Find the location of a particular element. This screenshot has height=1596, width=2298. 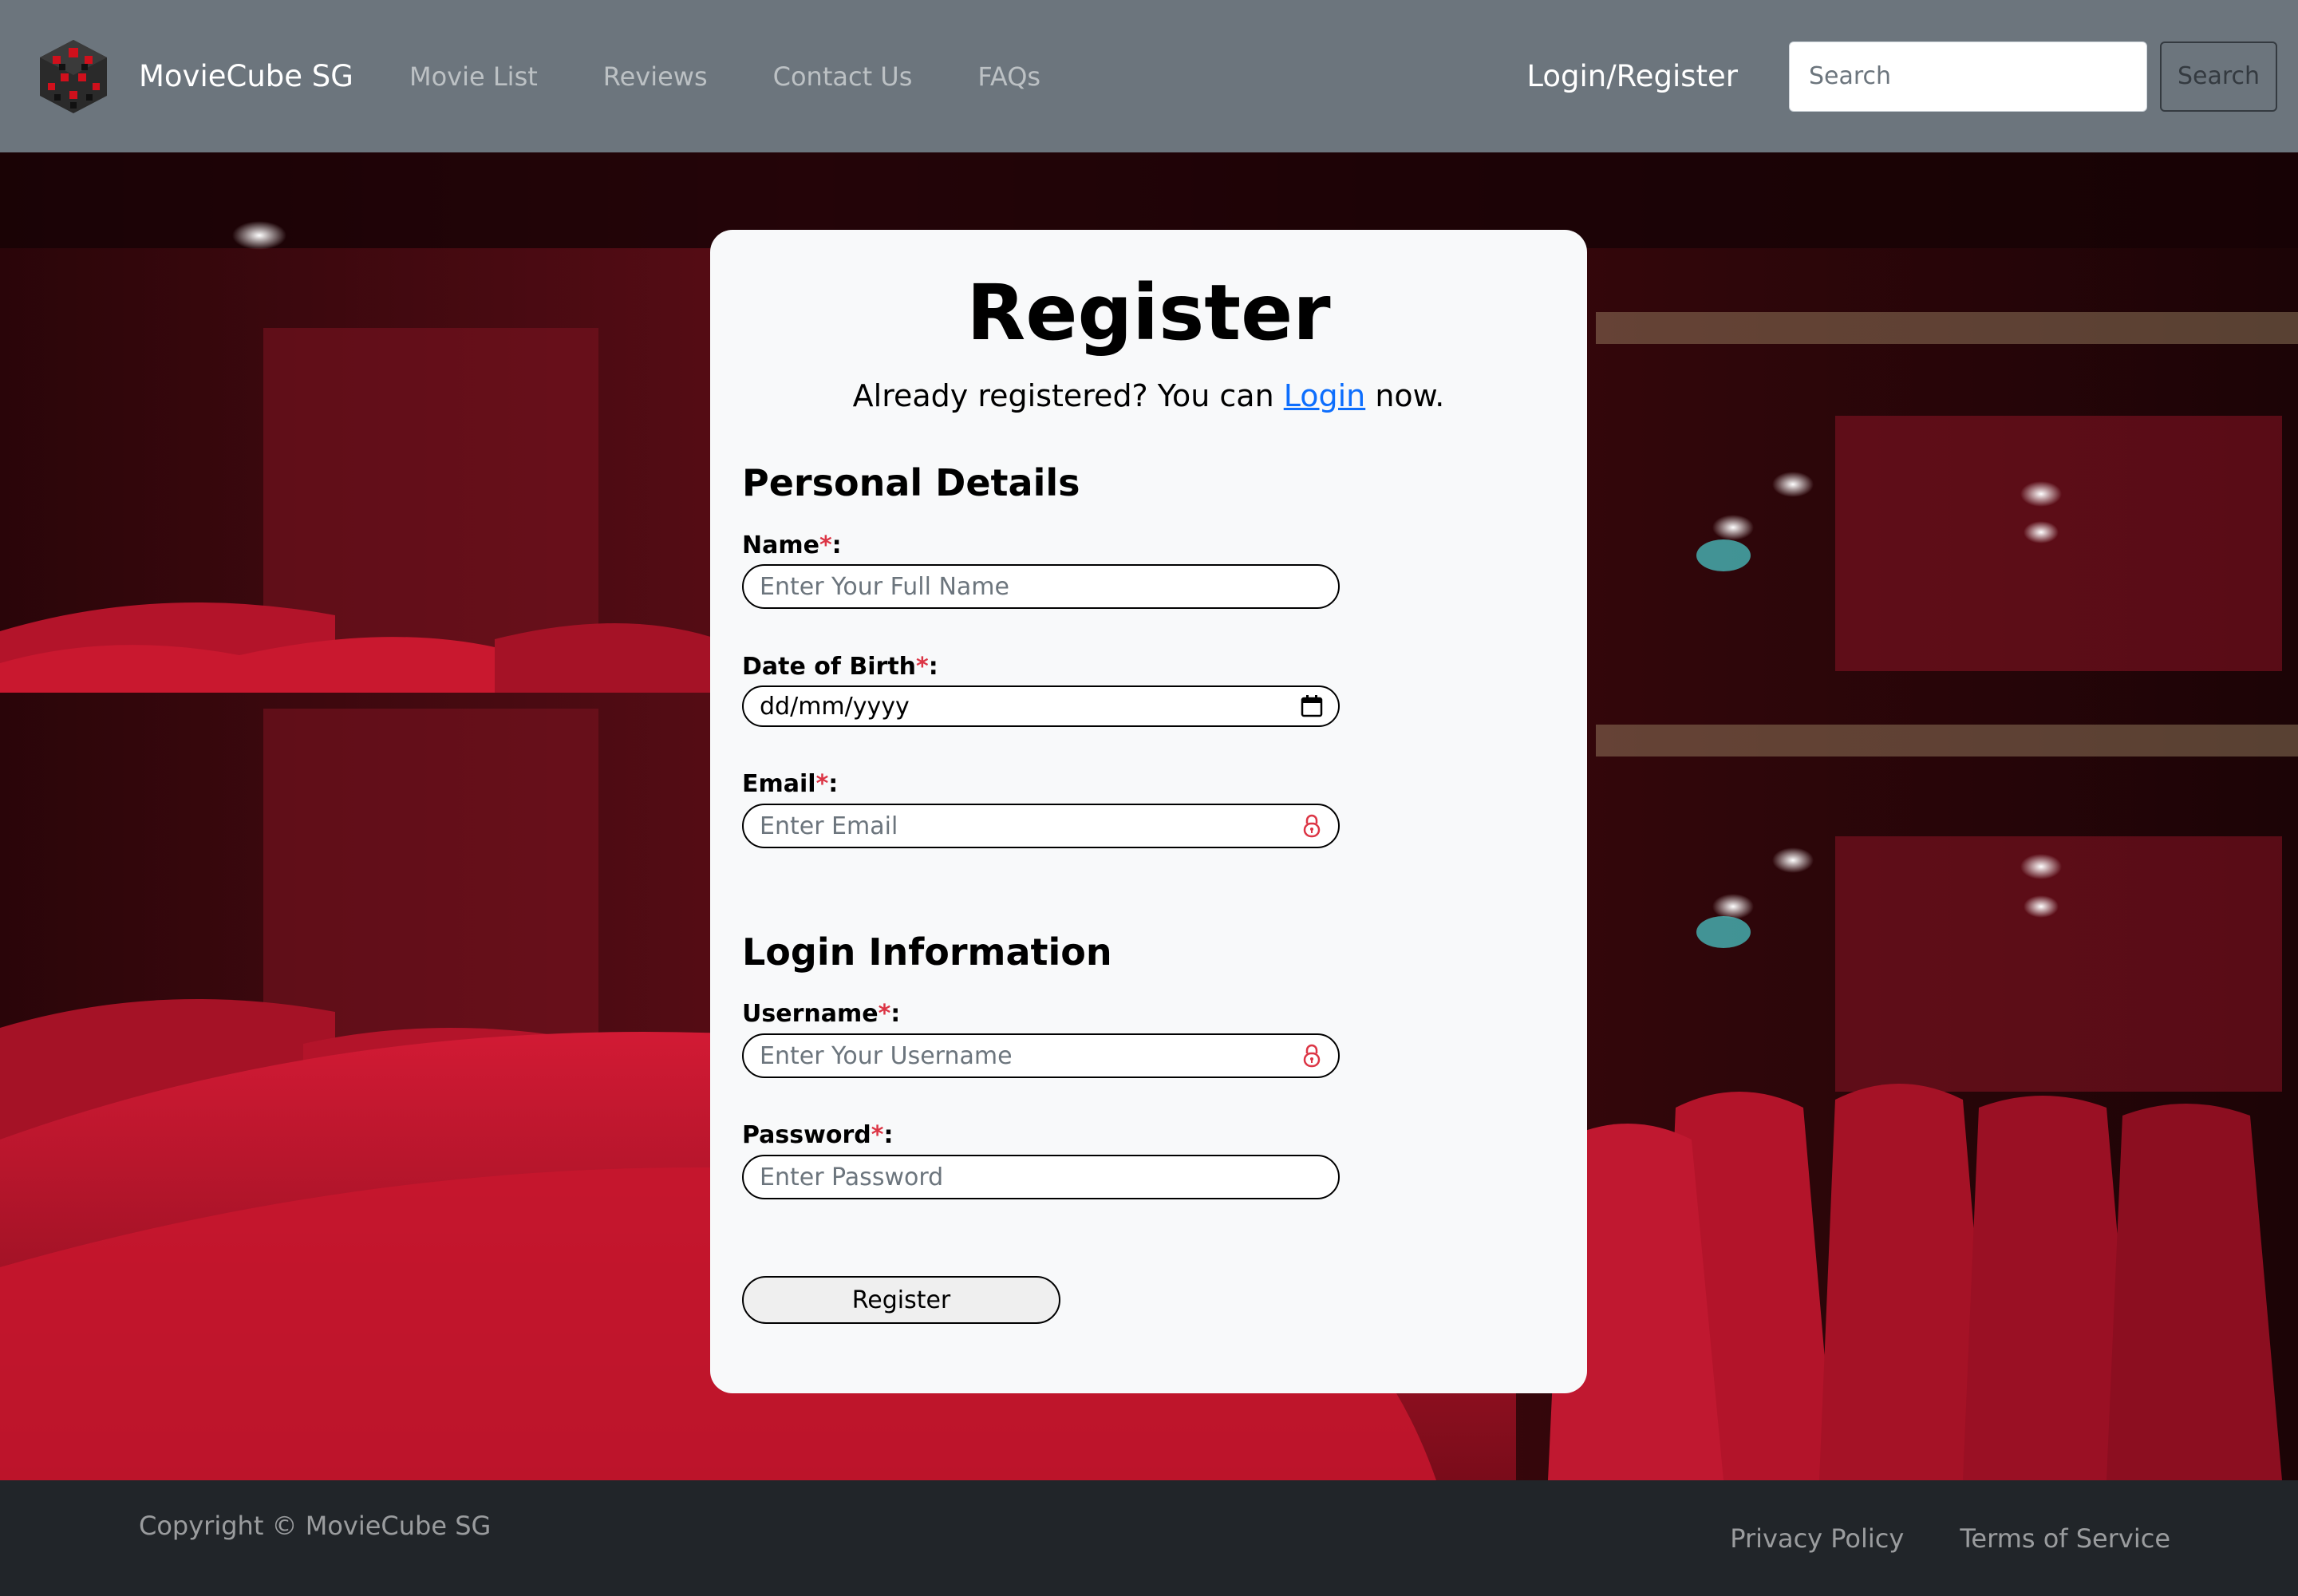

name-field is located at coordinates (1042, 586).